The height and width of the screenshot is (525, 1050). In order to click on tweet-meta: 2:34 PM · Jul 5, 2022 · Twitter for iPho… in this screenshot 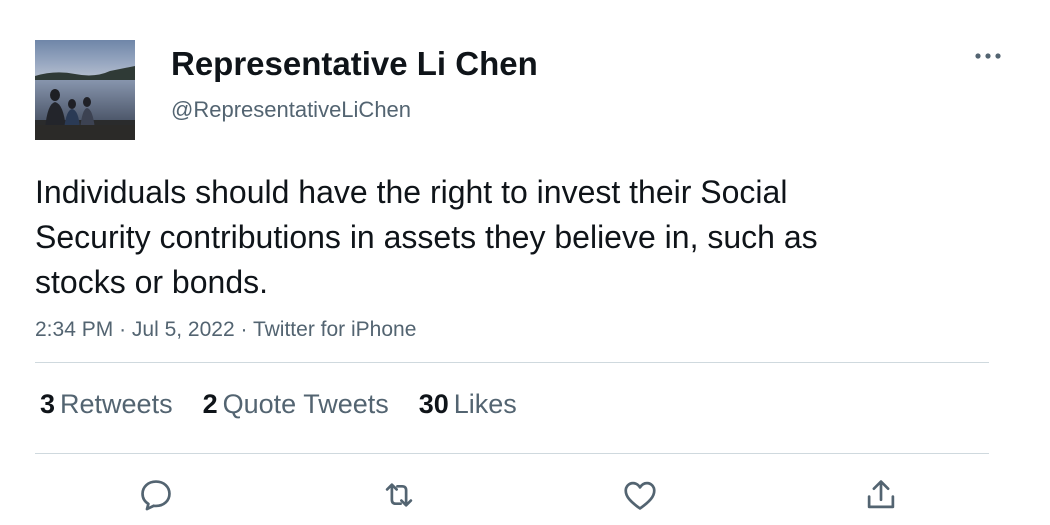, I will do `click(225, 330)`.